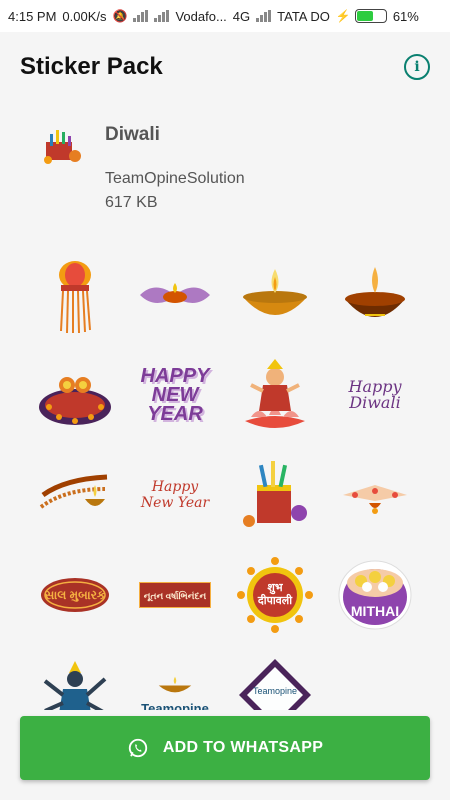 The width and height of the screenshot is (450, 800). Describe the element at coordinates (275, 395) in the screenshot. I see `sticker-goddess-lakshmi` at that location.